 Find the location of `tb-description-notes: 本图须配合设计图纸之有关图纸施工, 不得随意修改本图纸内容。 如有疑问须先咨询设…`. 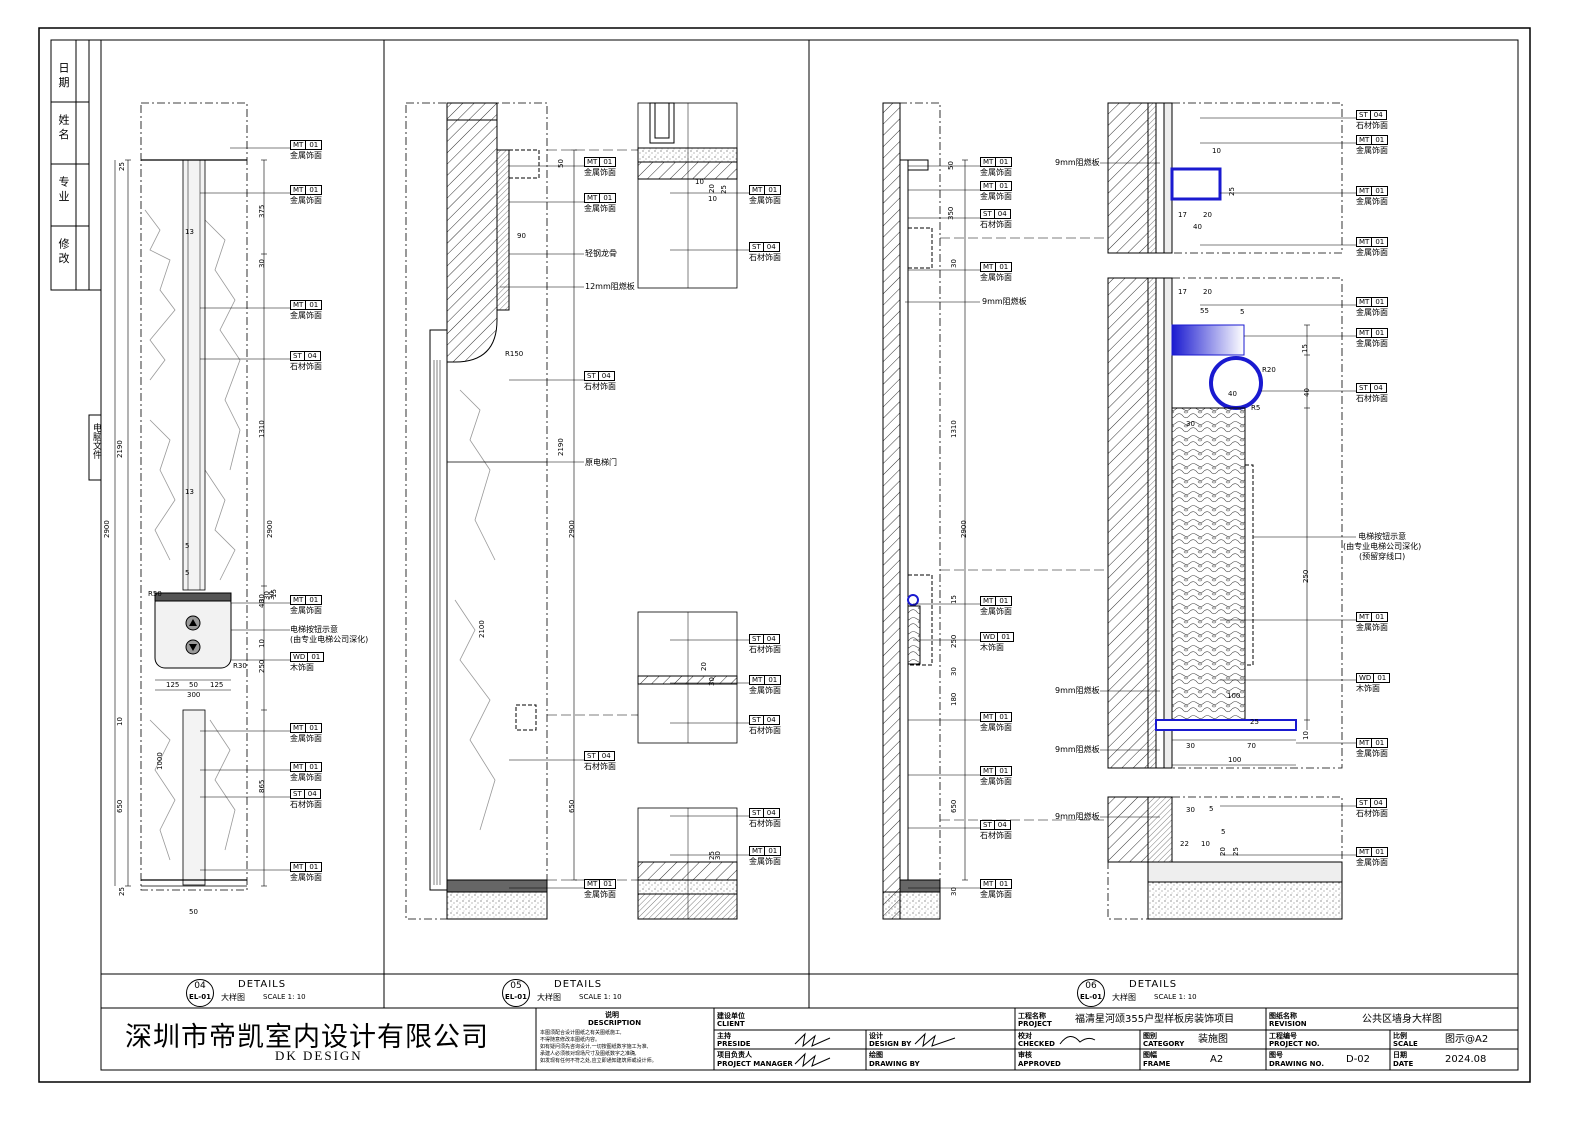

tb-description-notes: 本图须配合设计图纸之有关图纸施工, 不得随意修改本图纸内容。 如有疑问须先咨询设… is located at coordinates (598, 1047).